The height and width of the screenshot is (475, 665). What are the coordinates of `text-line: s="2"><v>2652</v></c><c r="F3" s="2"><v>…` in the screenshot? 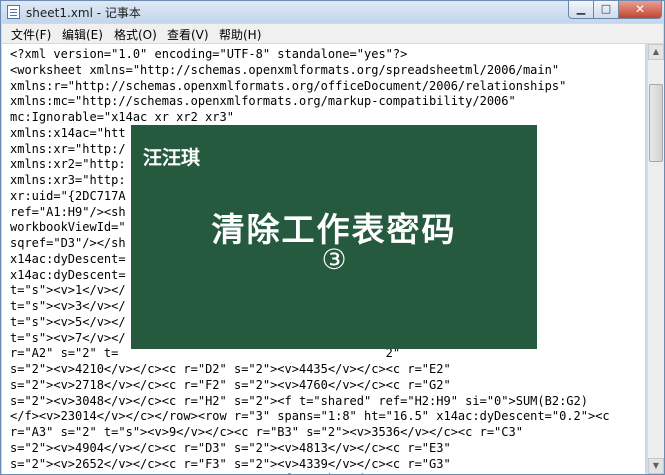 It's located at (230, 463).